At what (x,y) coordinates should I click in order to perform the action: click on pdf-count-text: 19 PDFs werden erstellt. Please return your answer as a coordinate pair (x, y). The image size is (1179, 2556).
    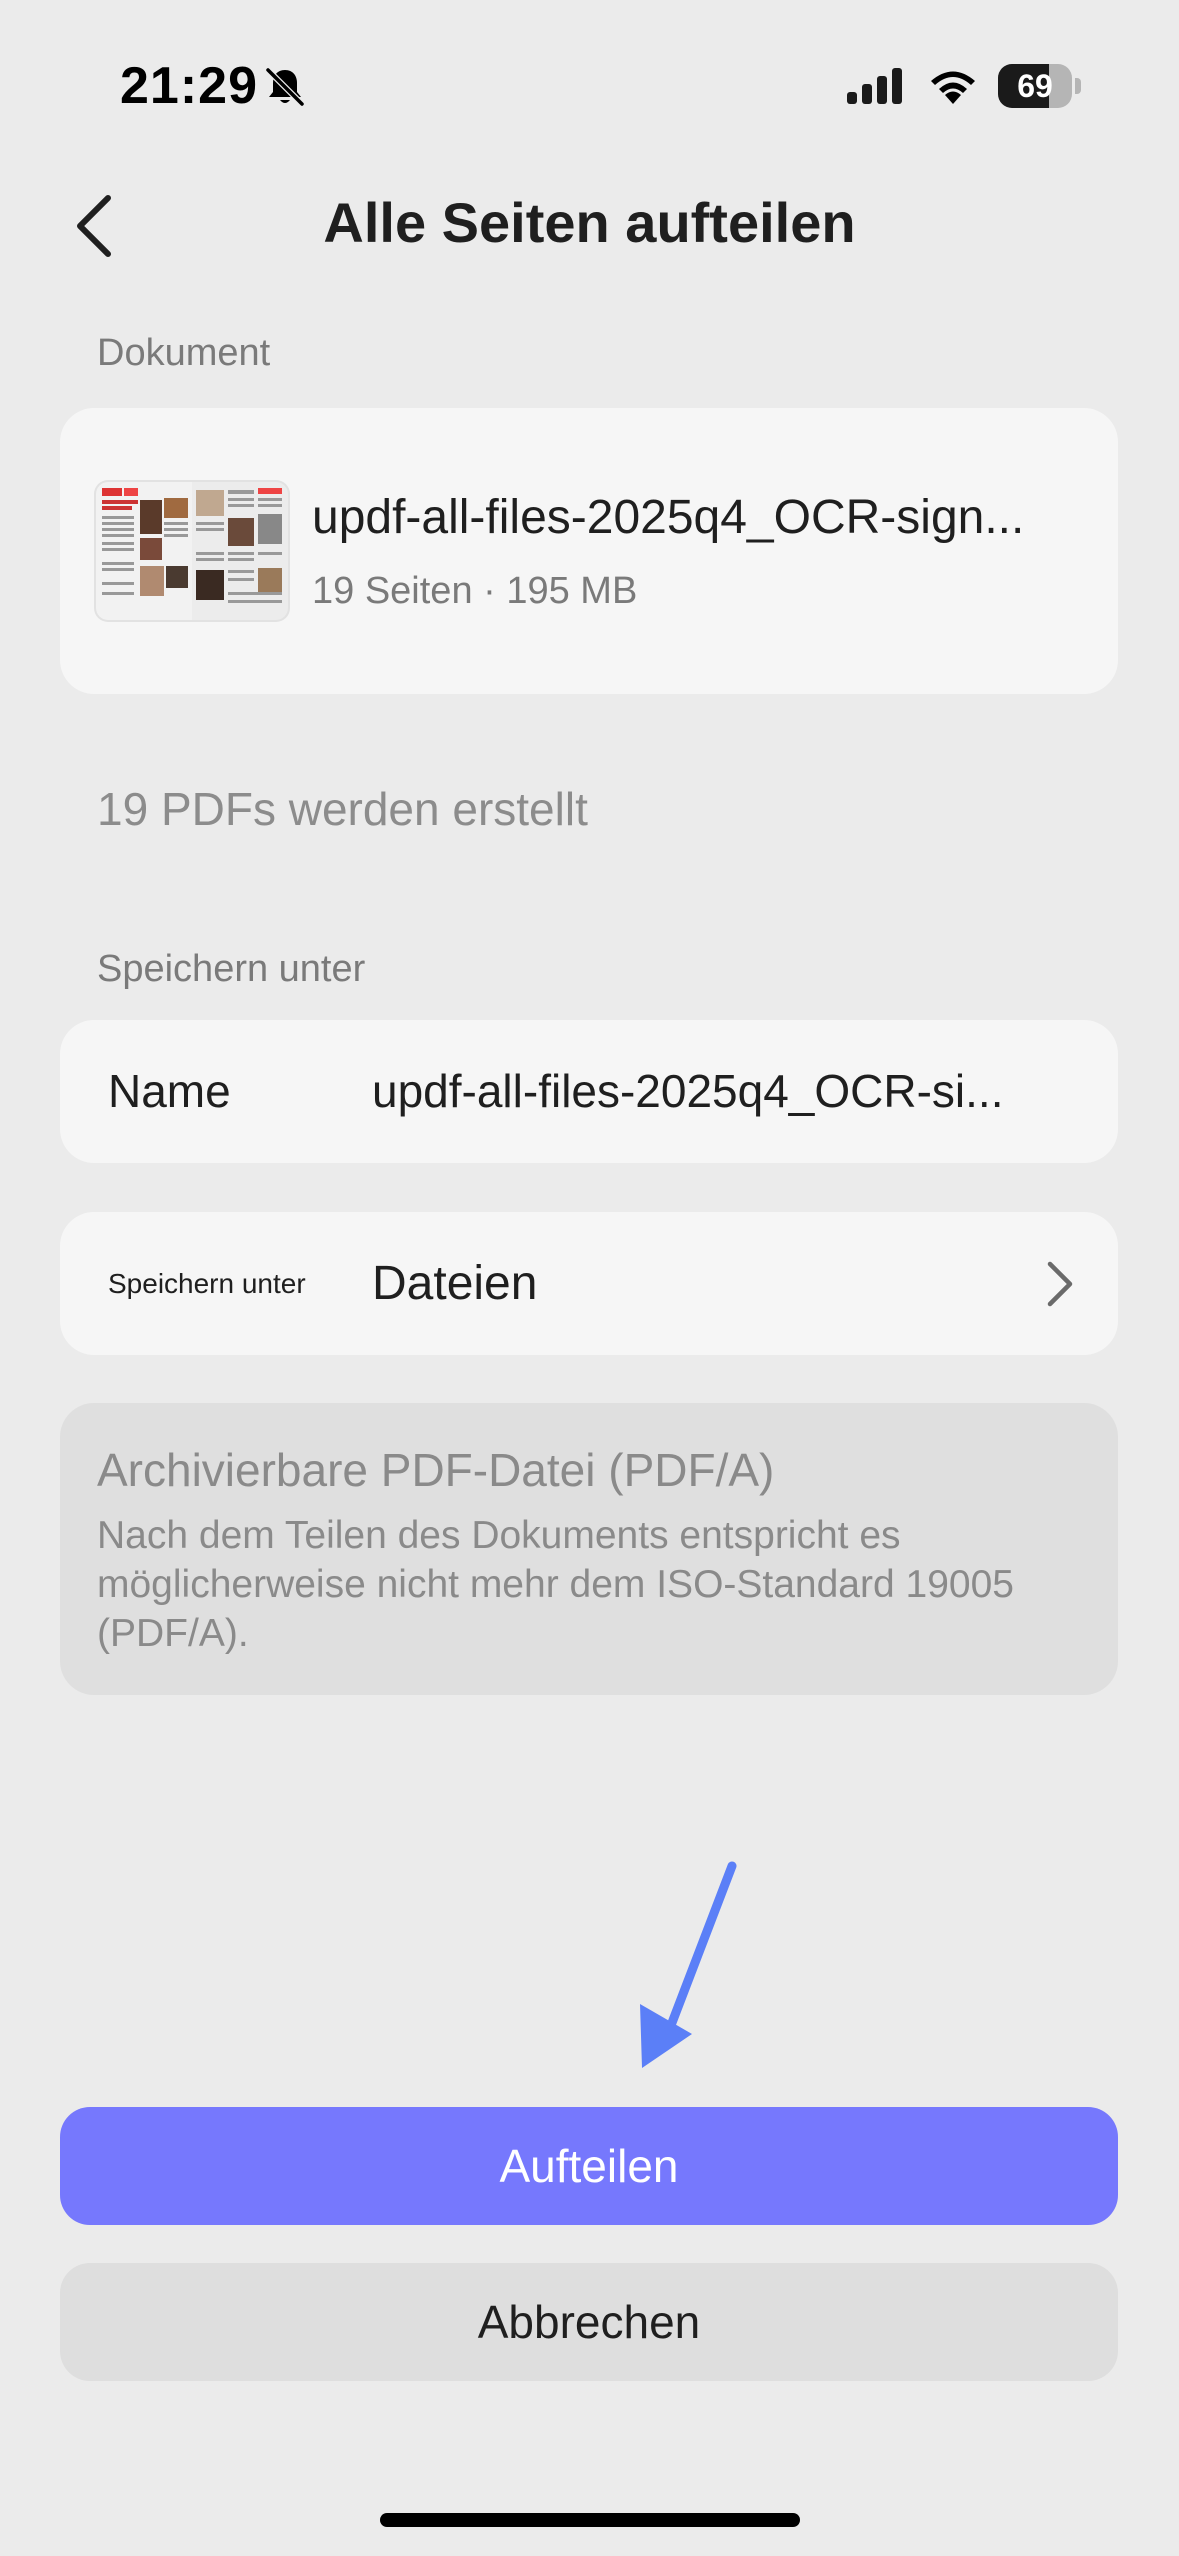
    Looking at the image, I should click on (342, 809).